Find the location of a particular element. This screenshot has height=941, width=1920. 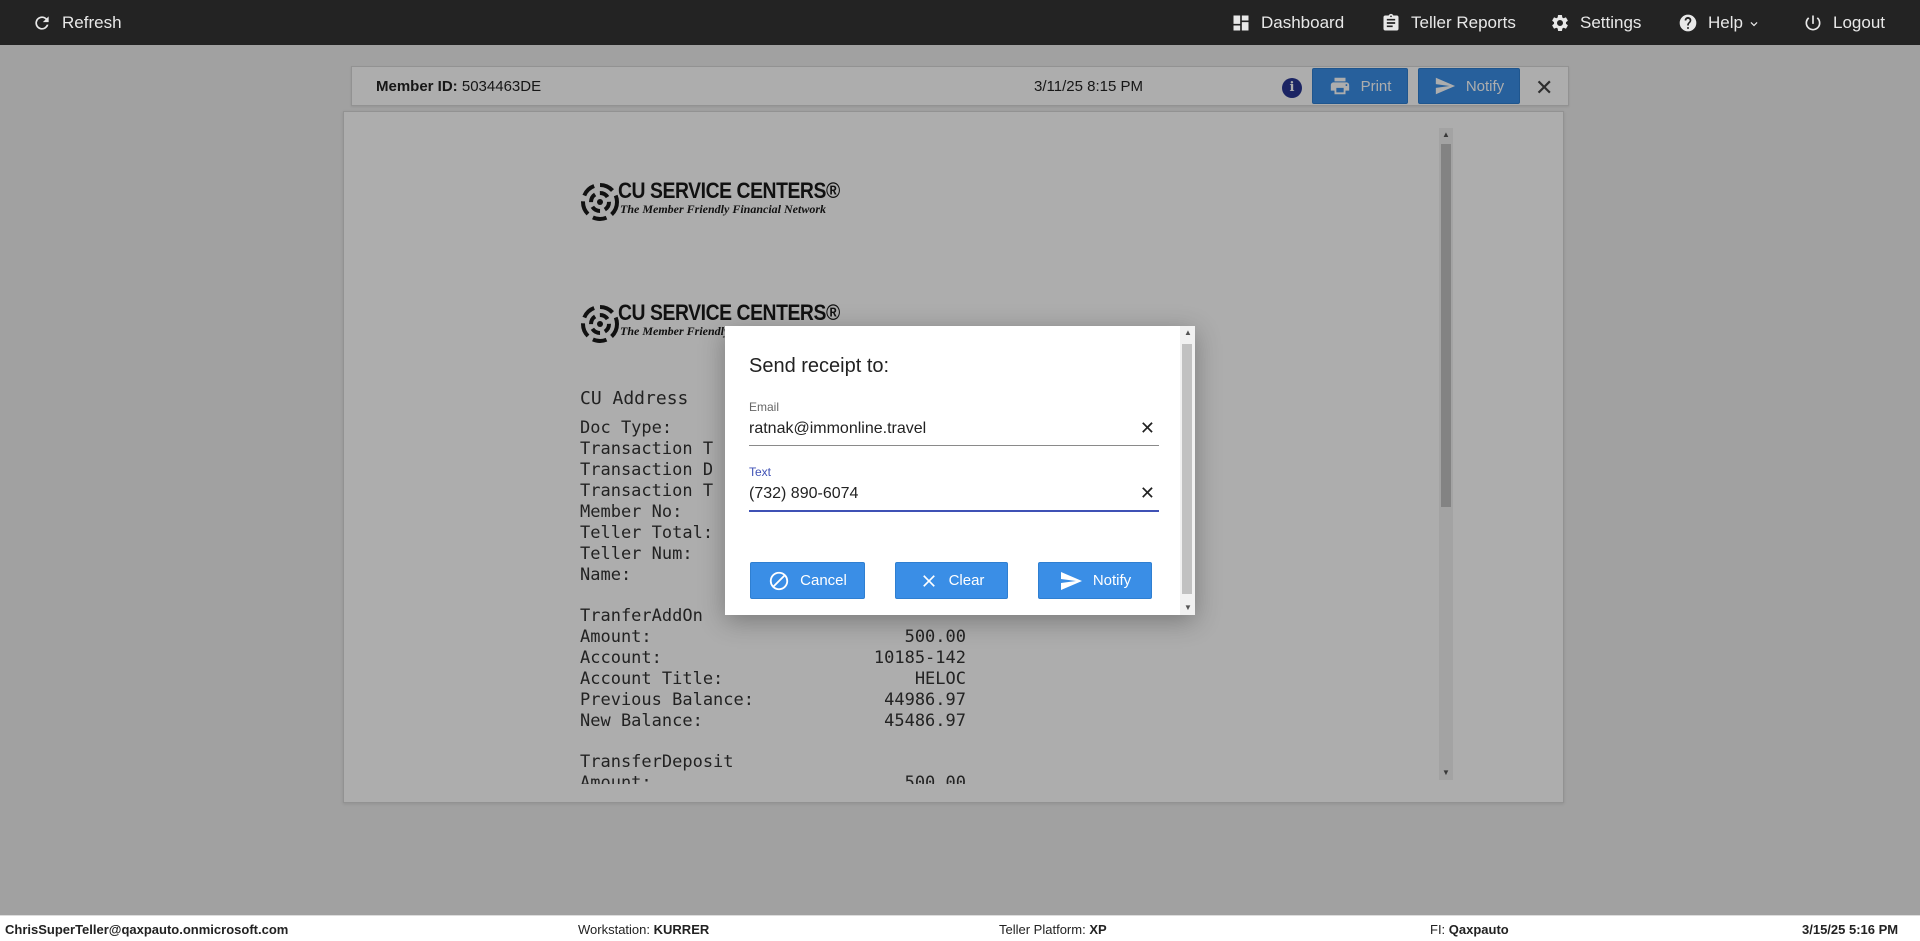

refresh-button: Refresh is located at coordinates (77, 22).